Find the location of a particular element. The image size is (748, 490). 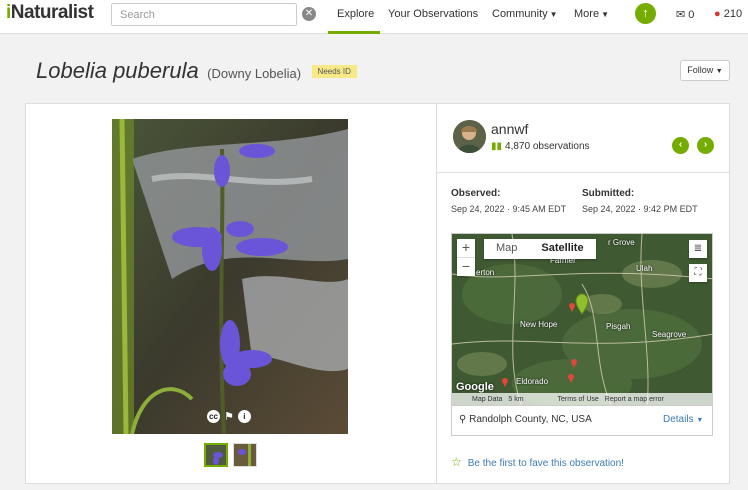

zoom-out-button: − is located at coordinates (466, 267).